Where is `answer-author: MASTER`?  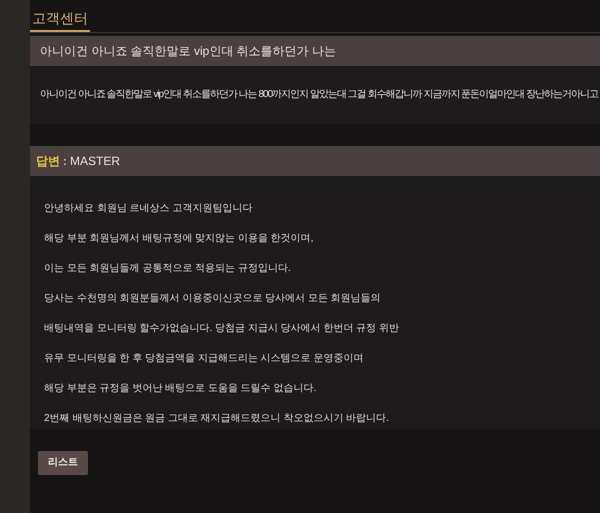
answer-author: MASTER is located at coordinates (95, 161).